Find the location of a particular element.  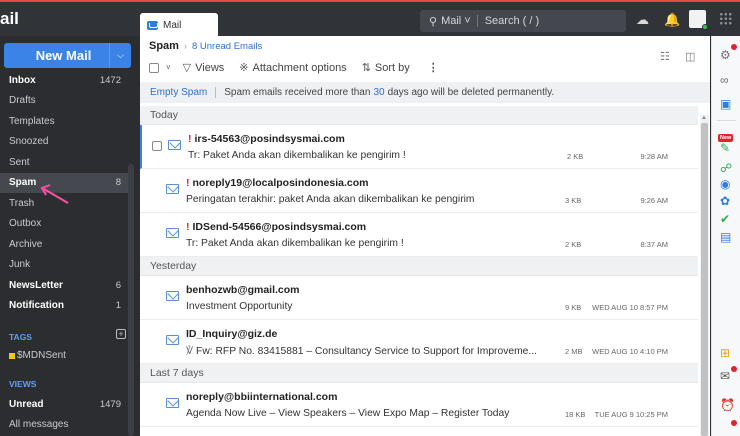

message-time: WED AUG 10 8:57 PM is located at coordinates (630, 307).